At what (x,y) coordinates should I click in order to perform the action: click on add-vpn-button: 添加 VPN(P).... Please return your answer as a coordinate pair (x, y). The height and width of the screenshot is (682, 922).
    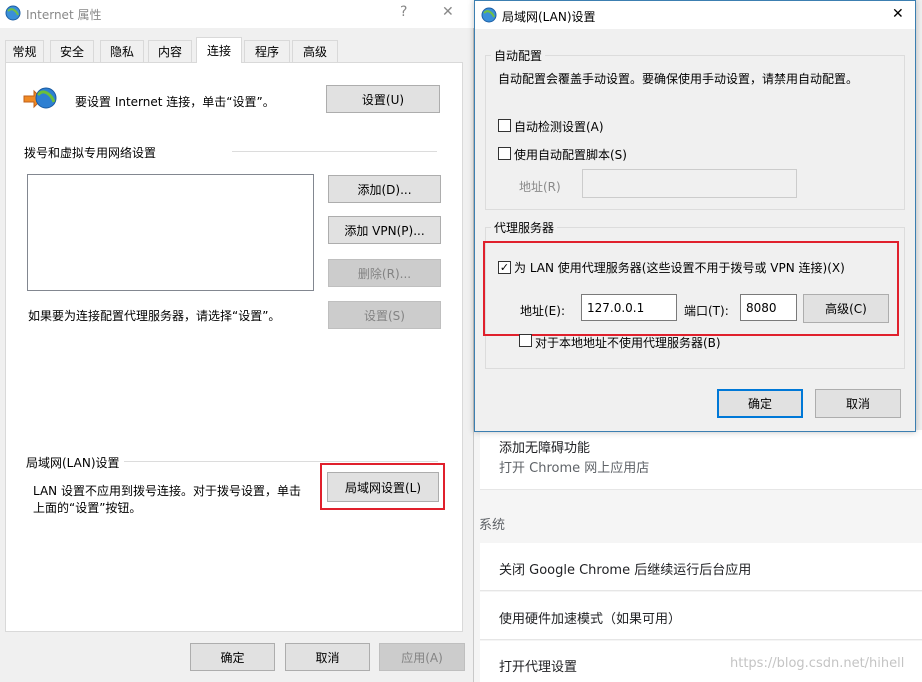
    Looking at the image, I should click on (384, 230).